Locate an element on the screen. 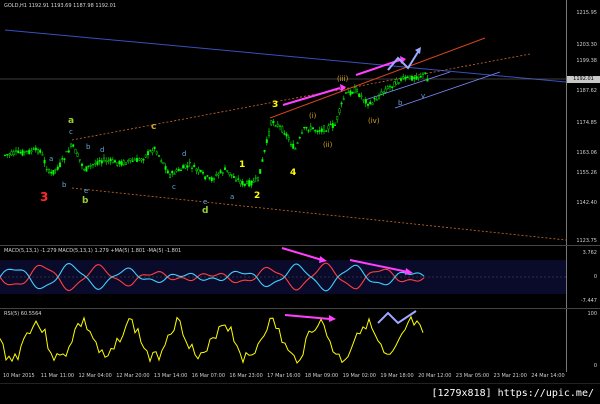  rsi-title: RSI(5) 60.5564 is located at coordinates (23, 314).